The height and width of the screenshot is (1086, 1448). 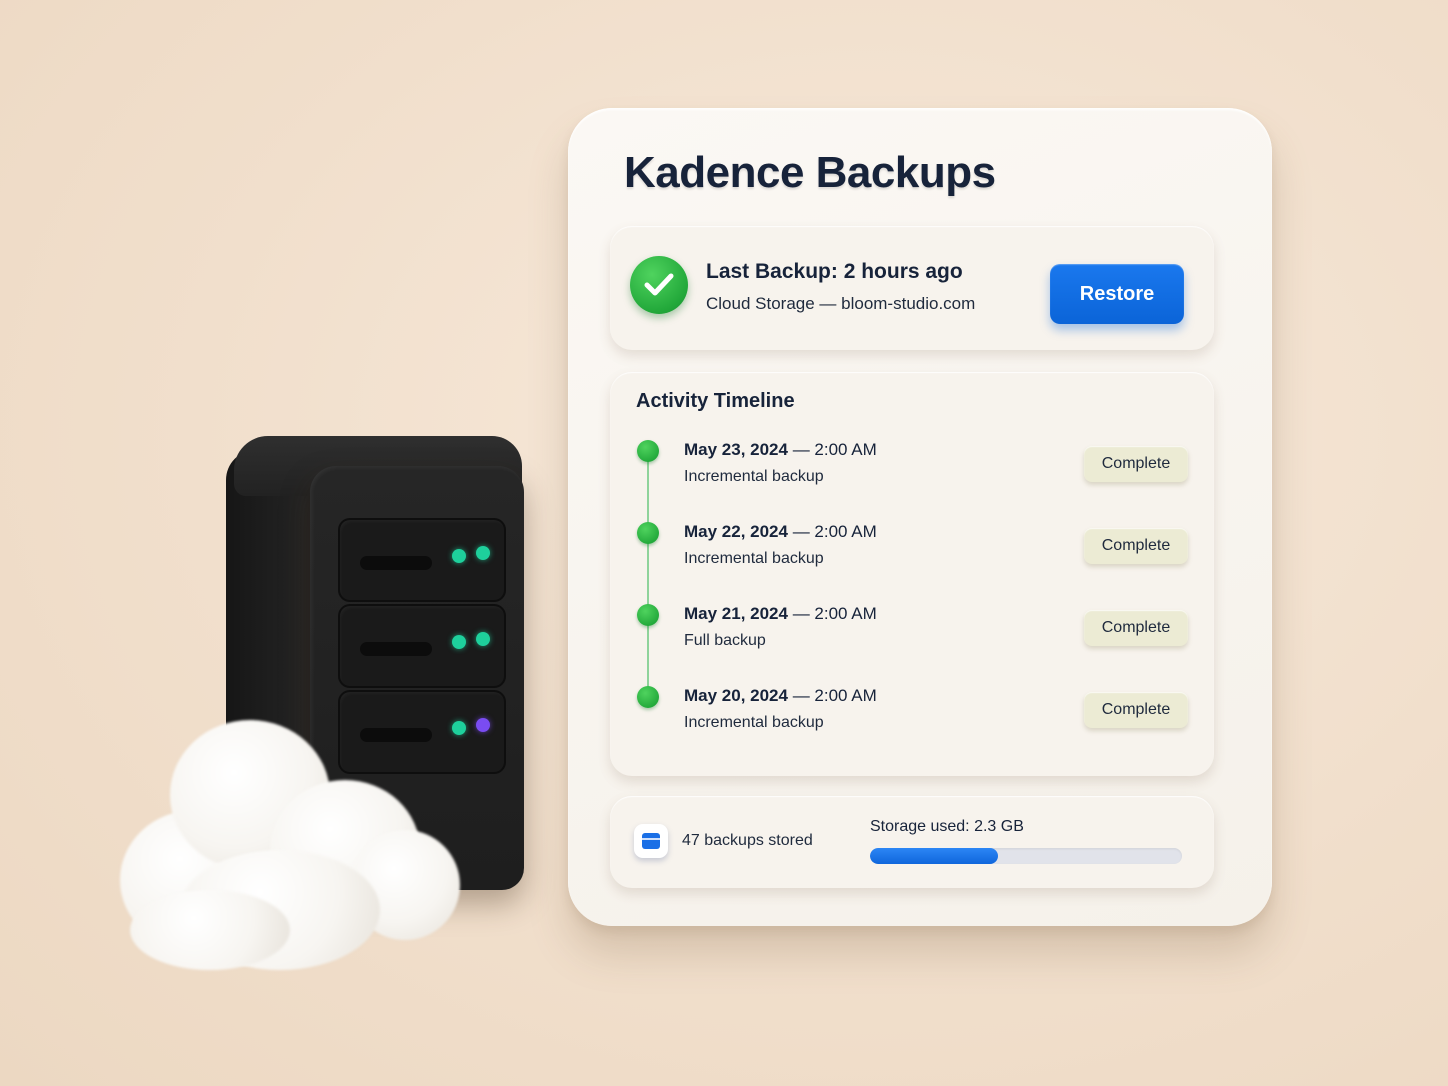 I want to click on timeline-date: May 22, 2024 — 2:00 AM, so click(x=780, y=531).